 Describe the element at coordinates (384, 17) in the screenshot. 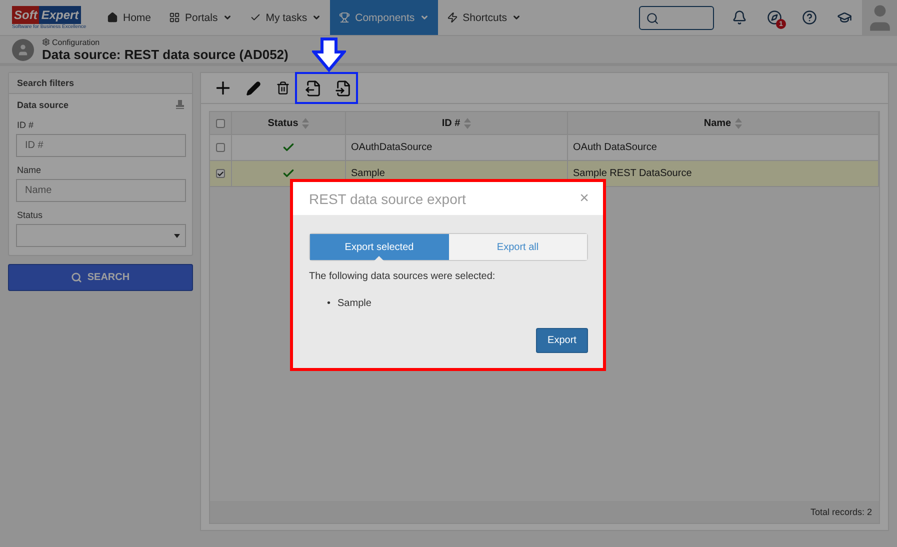

I see `nav-item: Components` at that location.